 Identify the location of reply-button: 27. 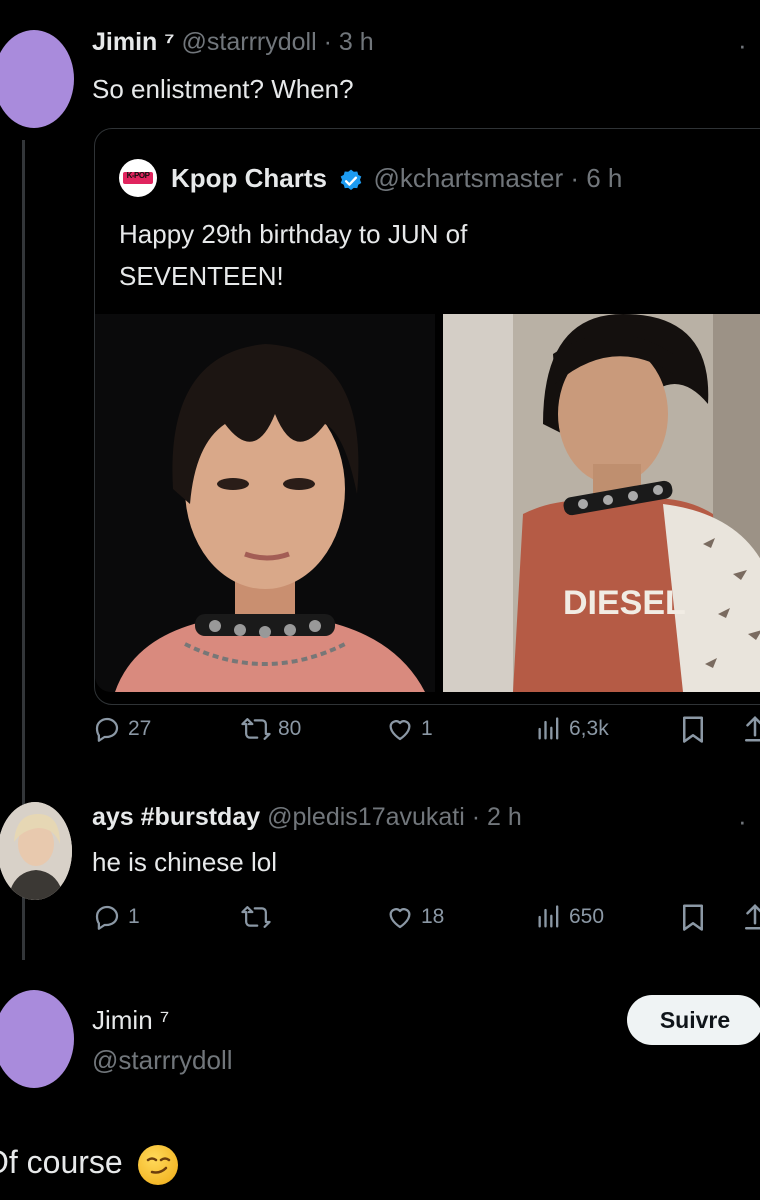
(121, 729).